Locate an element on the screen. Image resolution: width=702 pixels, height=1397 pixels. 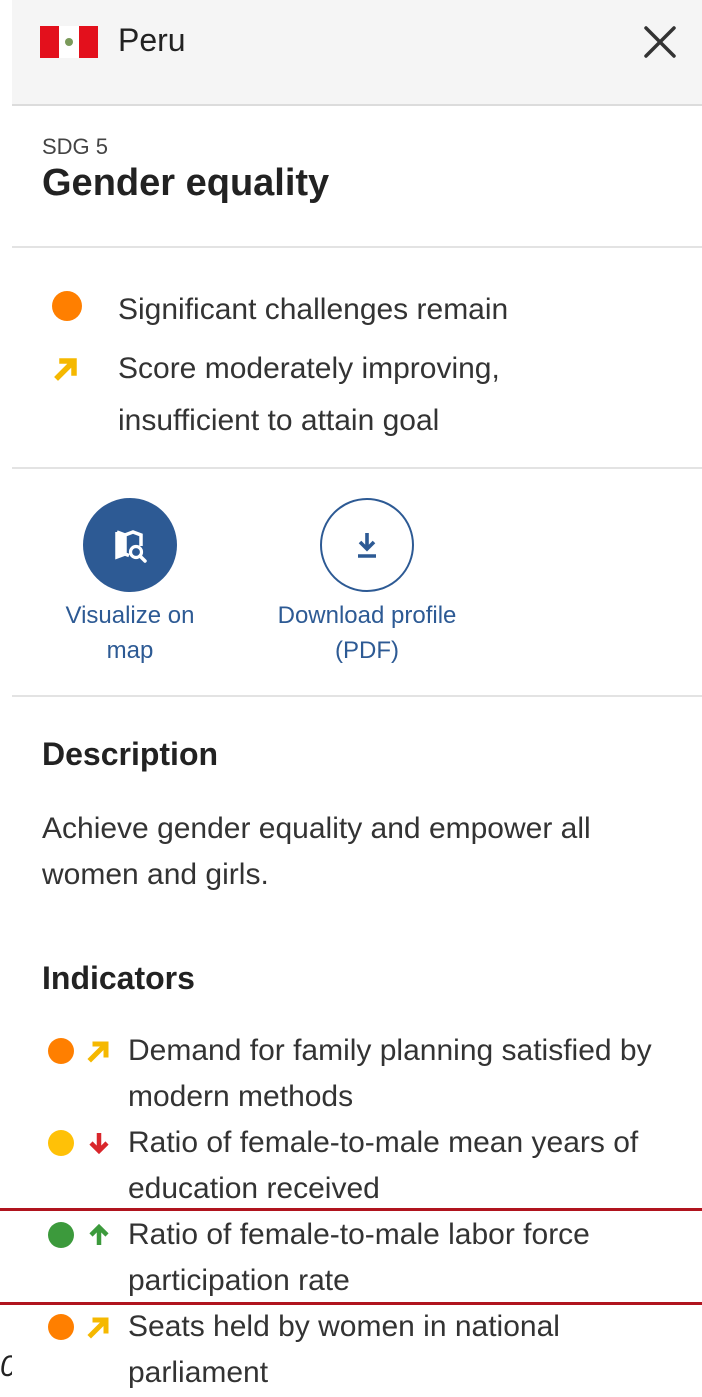
download-circle is located at coordinates (367, 545).